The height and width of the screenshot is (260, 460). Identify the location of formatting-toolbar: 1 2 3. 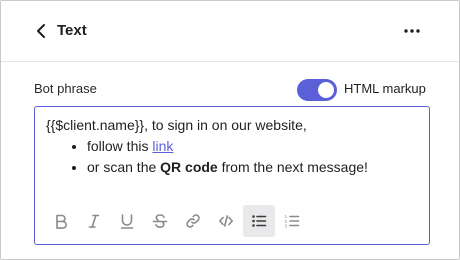
(177, 221).